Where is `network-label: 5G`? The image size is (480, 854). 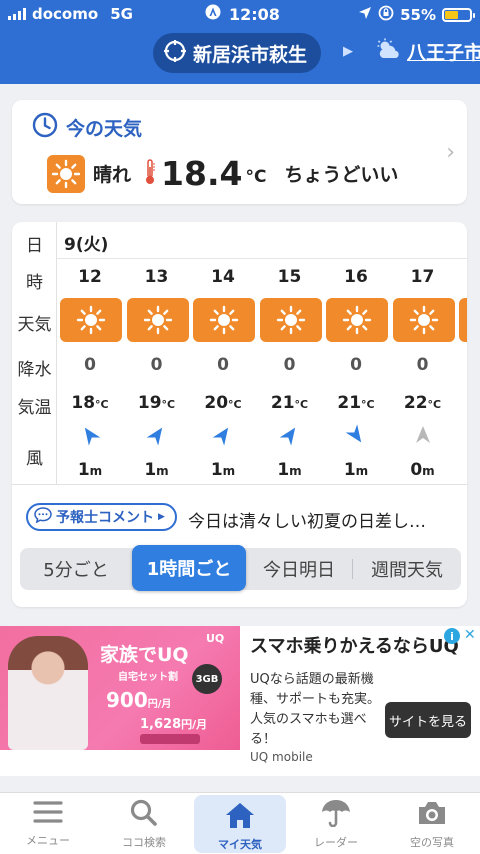
network-label: 5G is located at coordinates (121, 14).